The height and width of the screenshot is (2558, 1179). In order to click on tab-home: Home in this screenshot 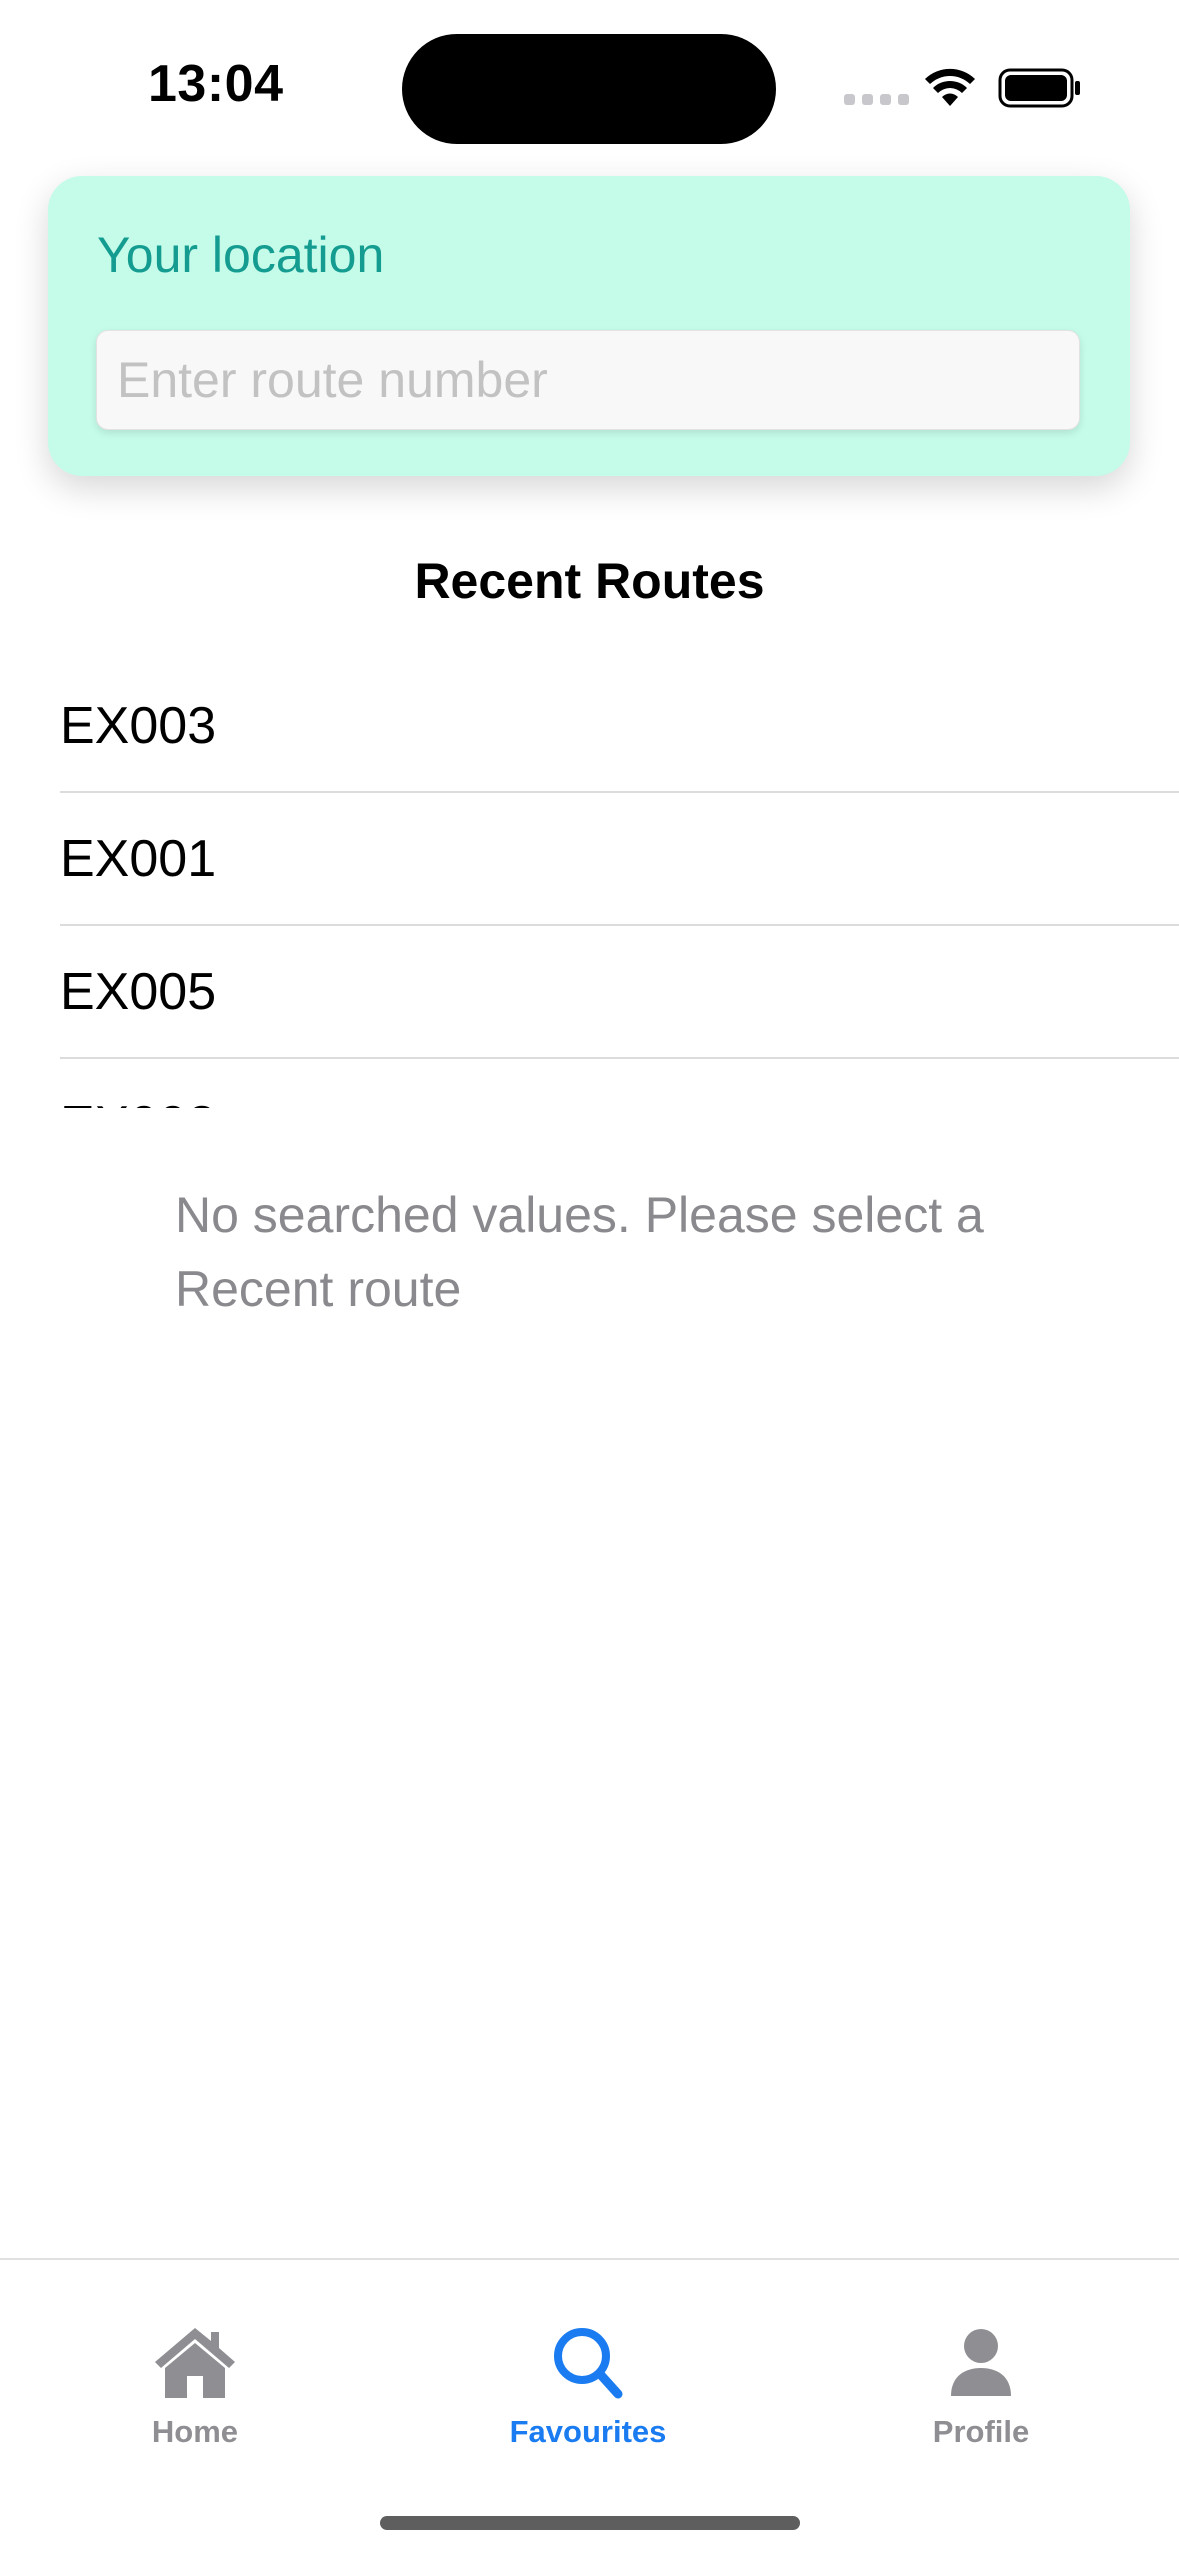, I will do `click(195, 2386)`.